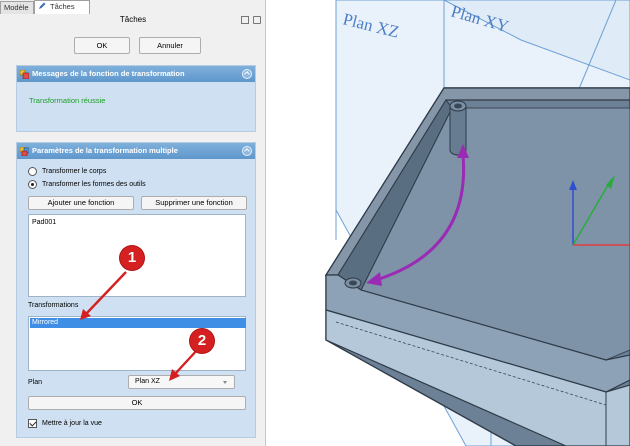  I want to click on annotation-overlay, so click(139, 326).